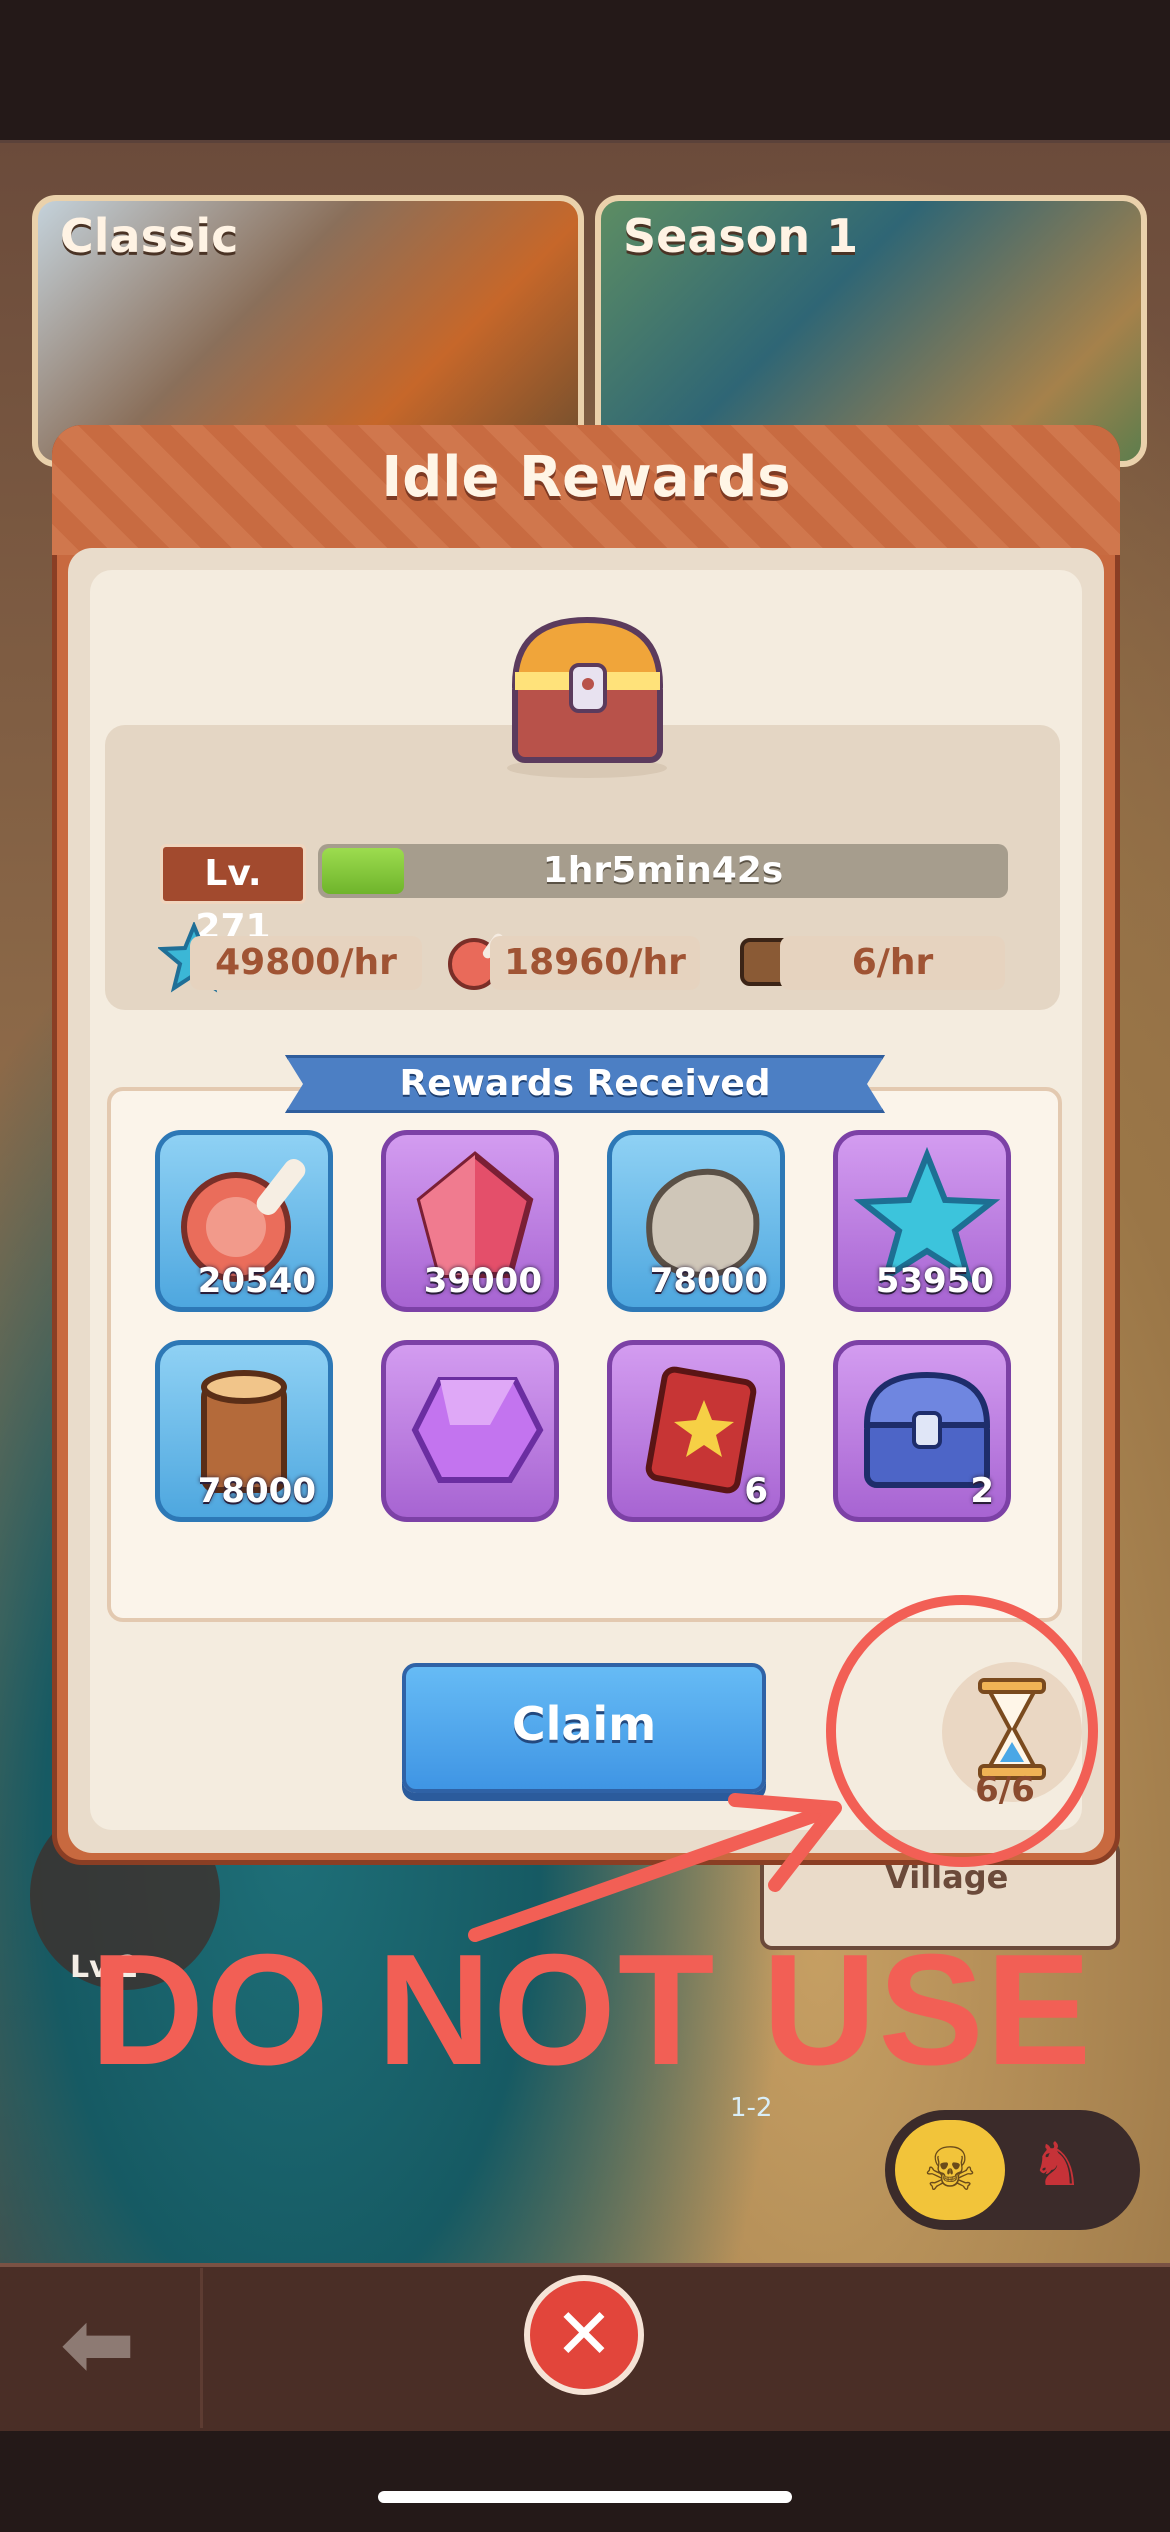  I want to click on reward-qty: 39000, so click(482, 1281).